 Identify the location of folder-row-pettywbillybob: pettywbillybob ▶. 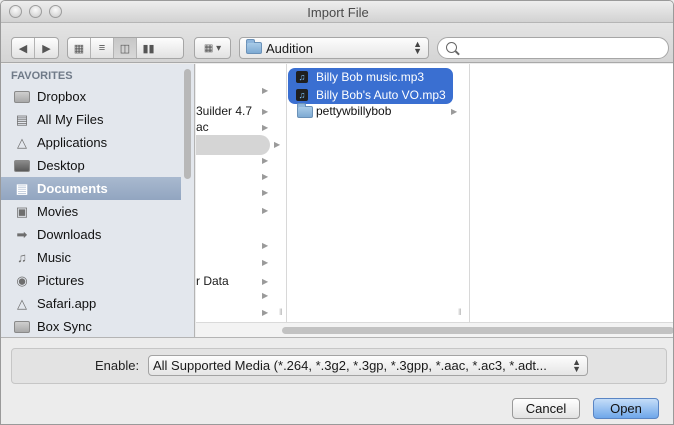
(372, 111).